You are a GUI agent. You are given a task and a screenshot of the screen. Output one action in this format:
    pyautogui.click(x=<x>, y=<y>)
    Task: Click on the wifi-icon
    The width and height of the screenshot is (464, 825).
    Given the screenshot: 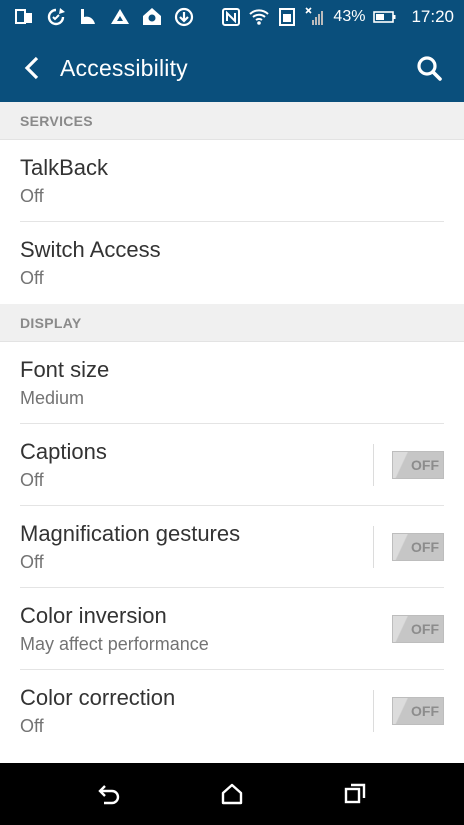 What is the action you would take?
    pyautogui.click(x=259, y=17)
    